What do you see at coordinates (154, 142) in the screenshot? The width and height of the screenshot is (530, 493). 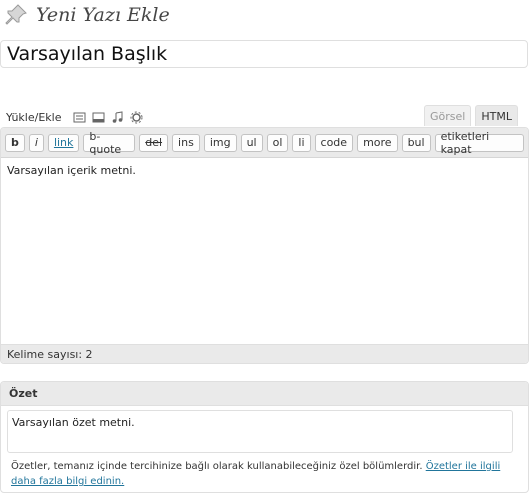 I see `qt-del-button: del` at bounding box center [154, 142].